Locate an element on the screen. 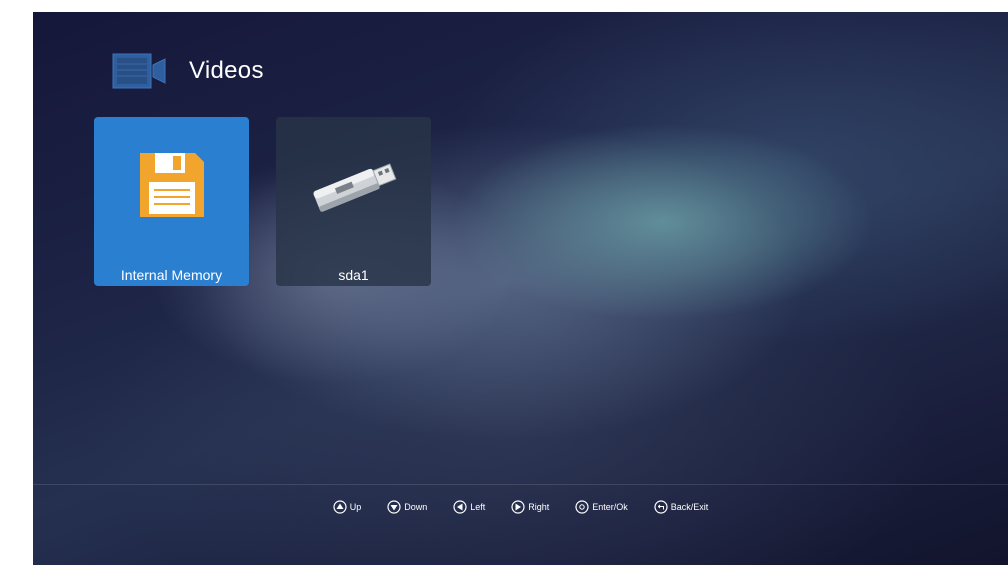  hint-right: Right is located at coordinates (530, 507).